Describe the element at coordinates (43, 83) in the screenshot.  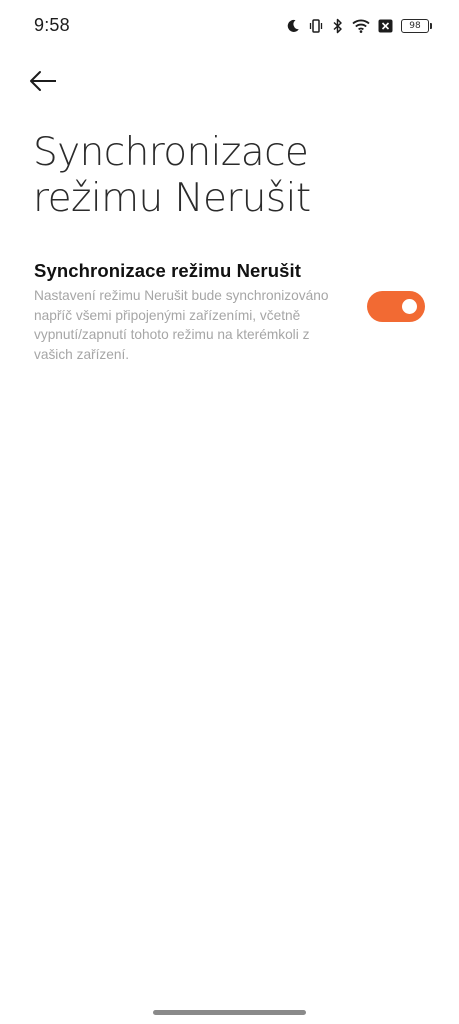
I see `arrow-left-icon` at that location.